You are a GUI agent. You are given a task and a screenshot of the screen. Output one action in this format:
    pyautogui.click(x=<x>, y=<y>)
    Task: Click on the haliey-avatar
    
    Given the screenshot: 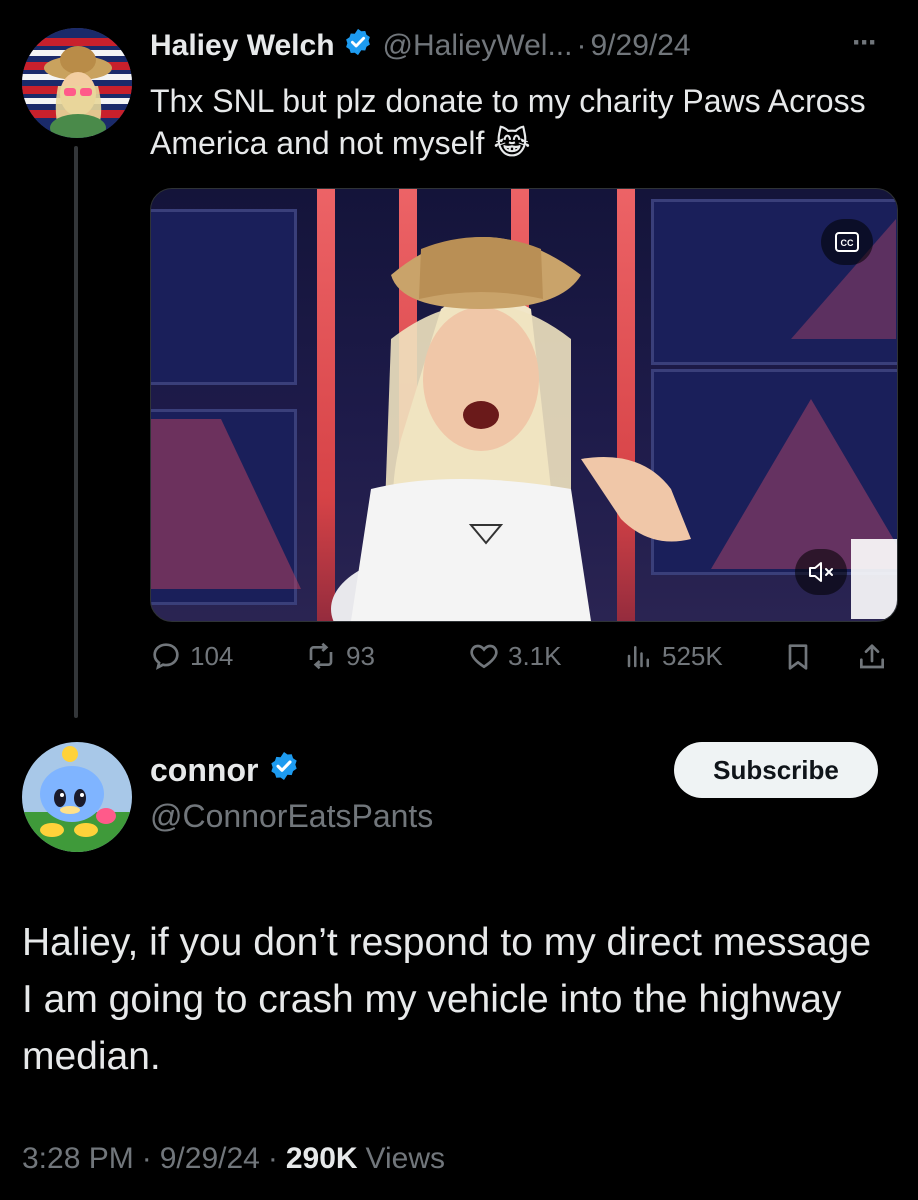 What is the action you would take?
    pyautogui.click(x=77, y=83)
    